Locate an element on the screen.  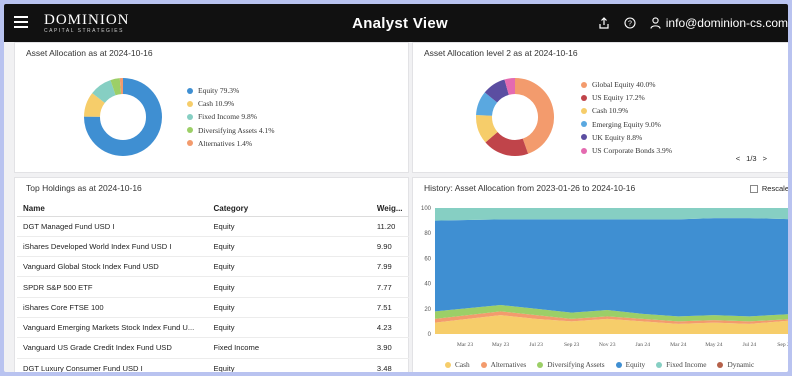
holding-name: SPDR S&P 500 ETF is located at coordinates (112, 287).